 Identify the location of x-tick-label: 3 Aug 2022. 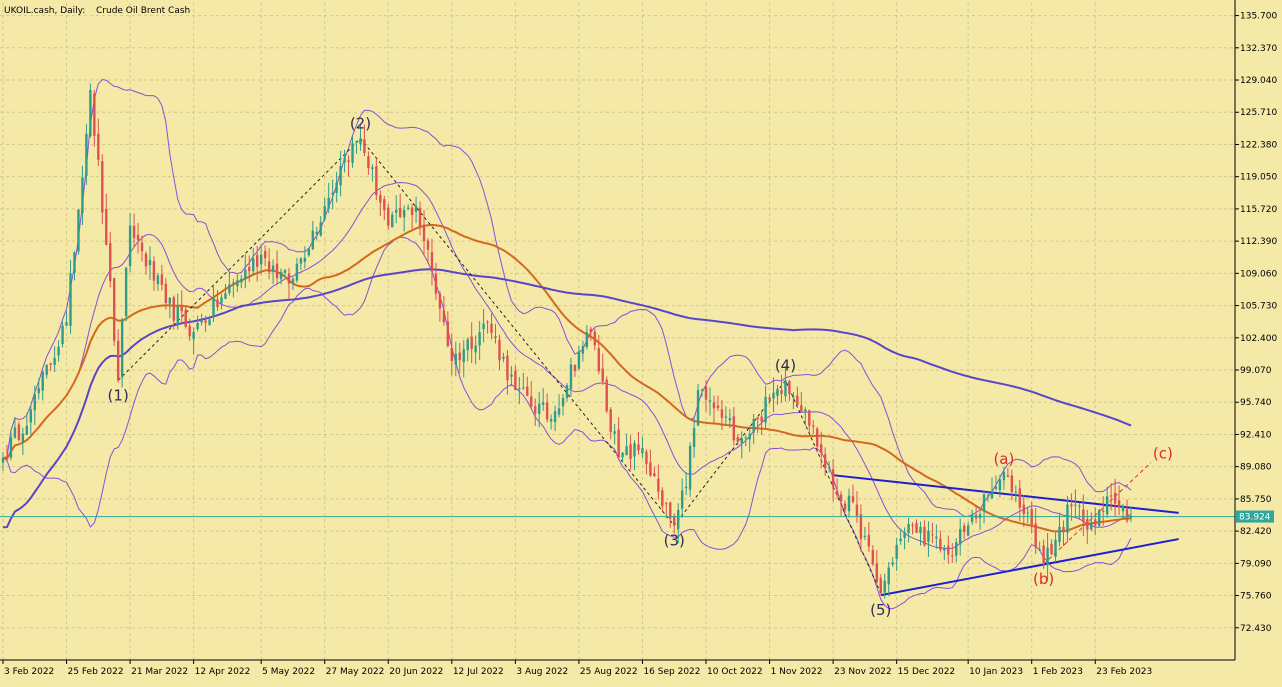
(542, 672).